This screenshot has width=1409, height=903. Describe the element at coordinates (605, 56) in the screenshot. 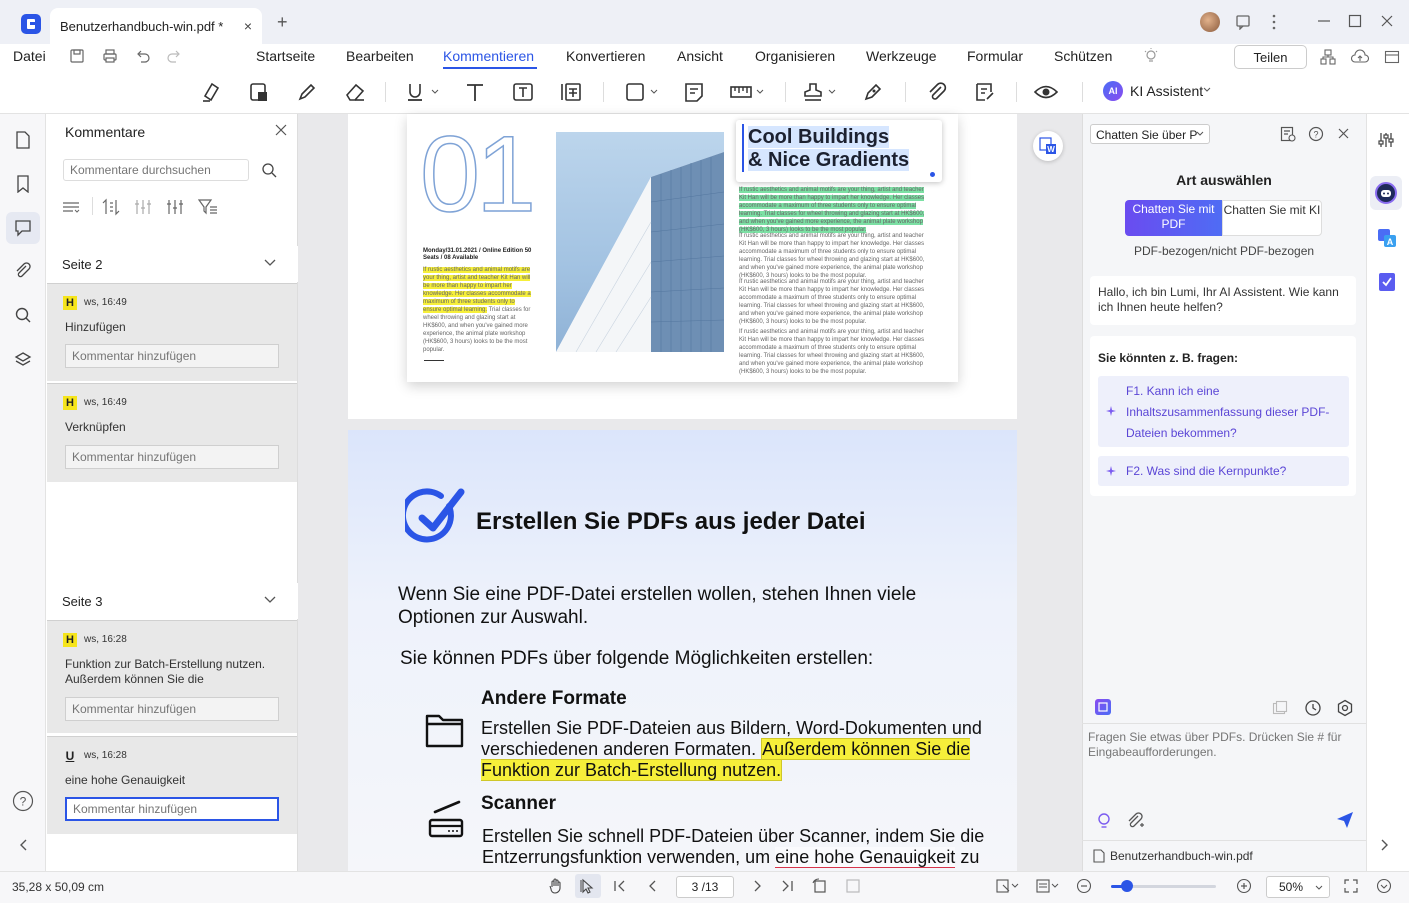

I see `menu-konvertieren: Konvertieren` at that location.